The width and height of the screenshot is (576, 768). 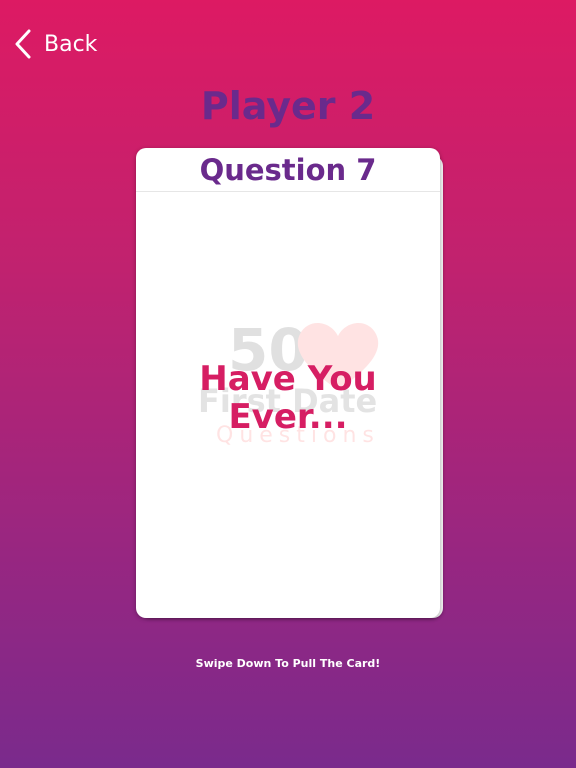 I want to click on card-header: Question 7, so click(x=288, y=170).